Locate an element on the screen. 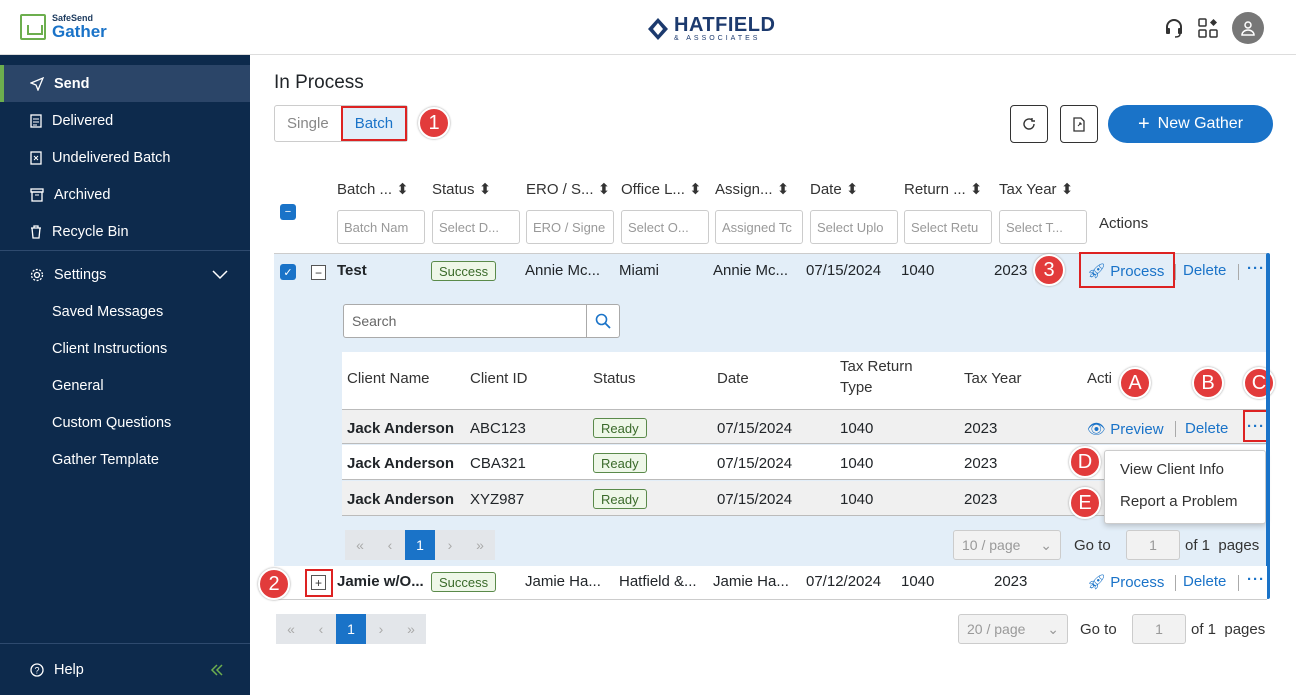  sidebar-item-client-instructions: Client Instructions is located at coordinates (125, 348).